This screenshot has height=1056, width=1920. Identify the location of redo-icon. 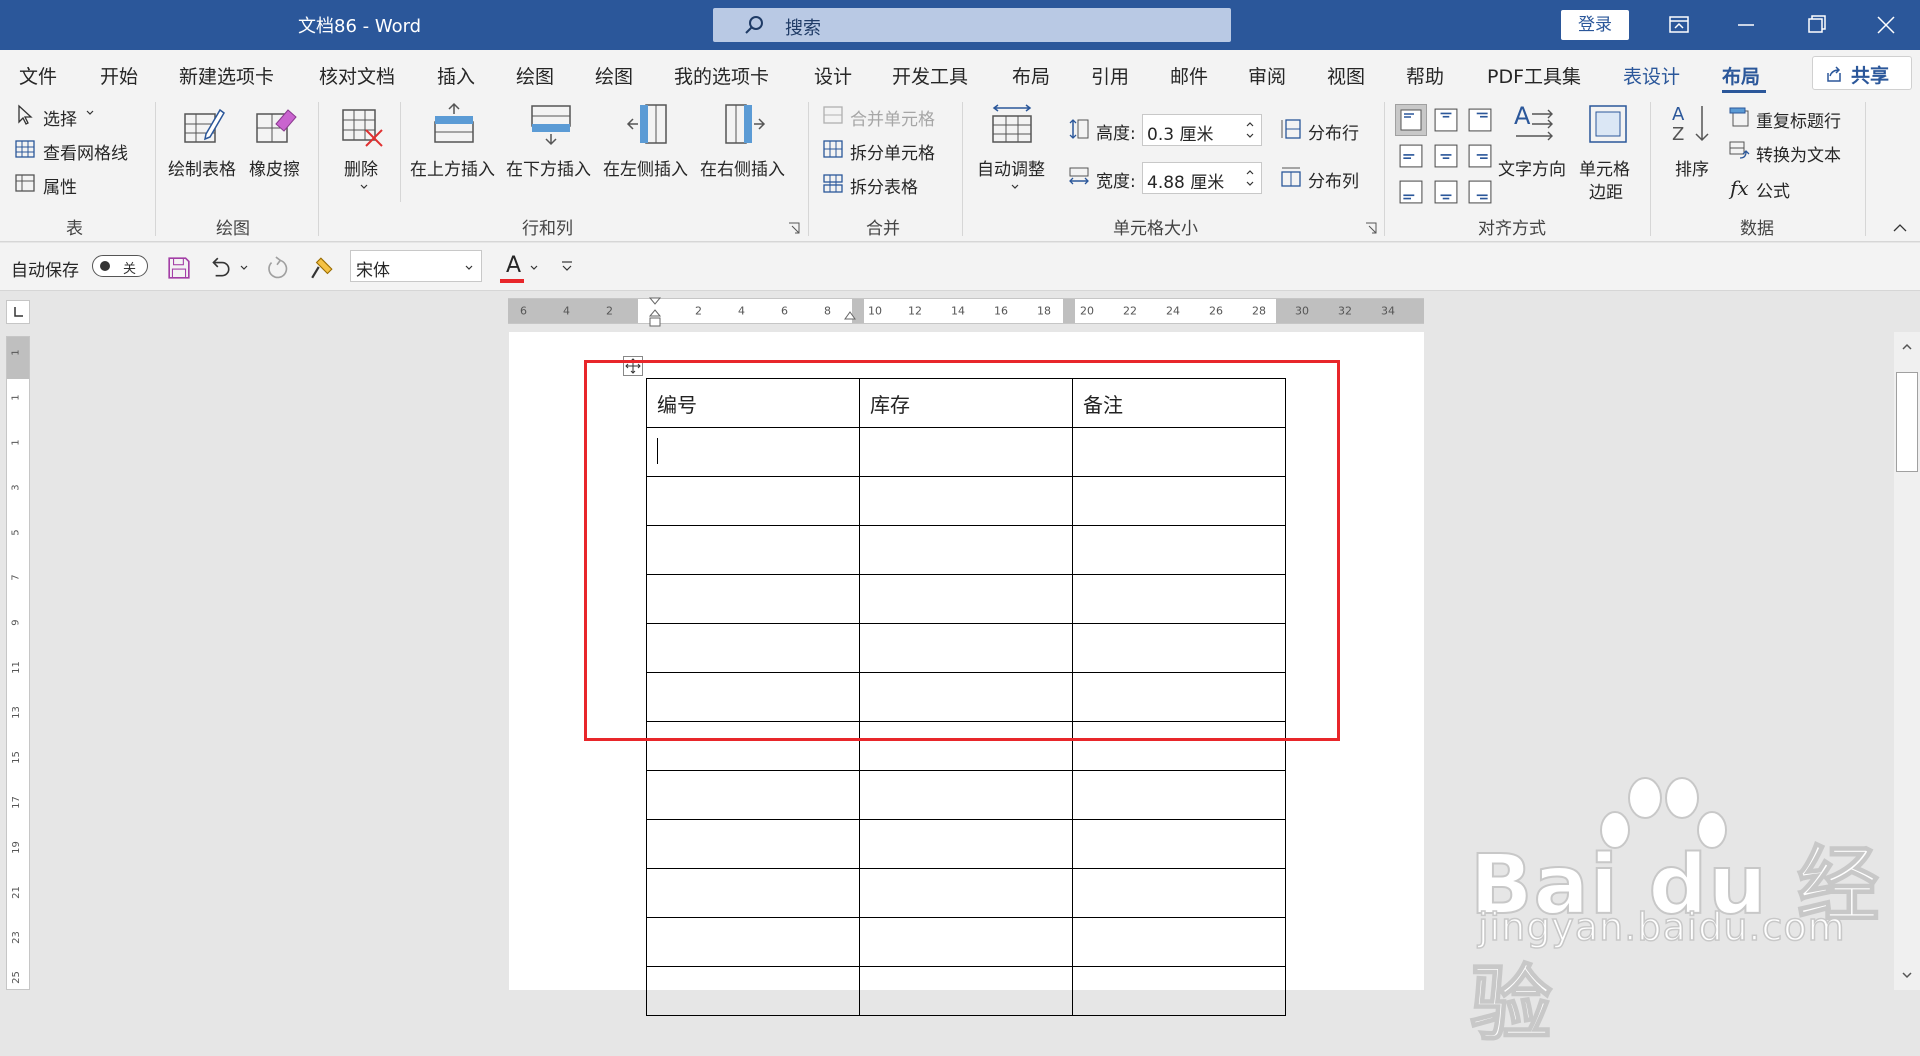
(277, 268).